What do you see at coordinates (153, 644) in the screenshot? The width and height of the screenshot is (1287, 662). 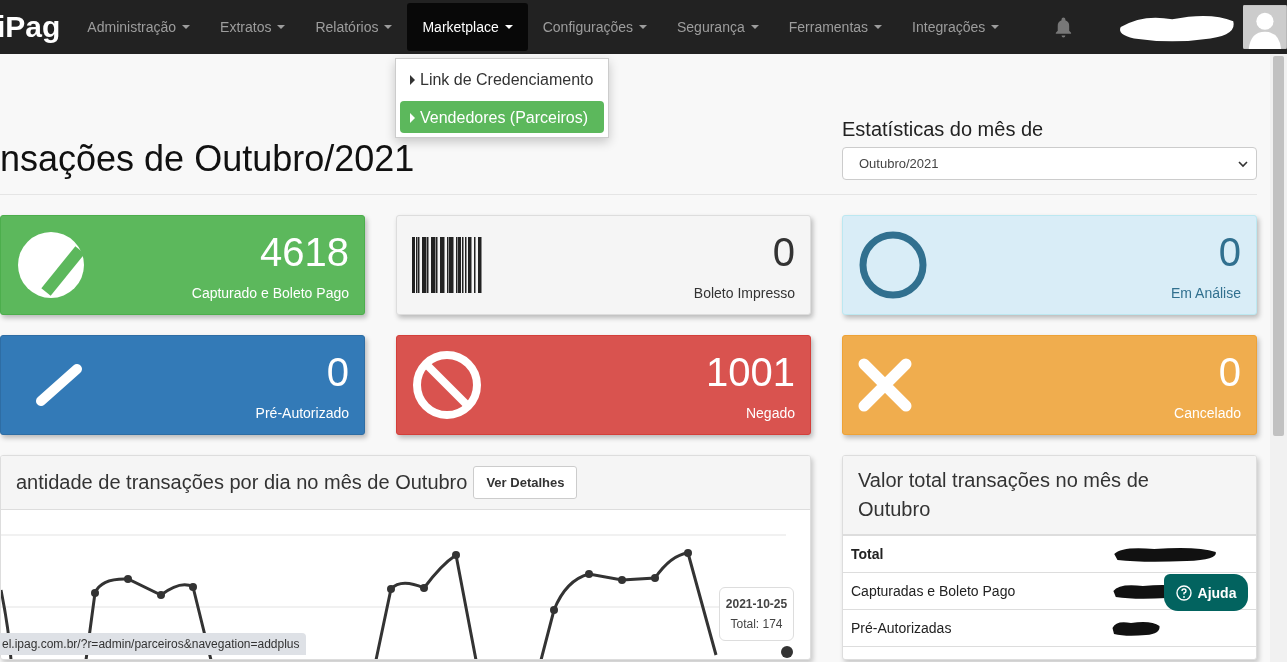 I see `status-url: el.ipag.com.br/?r=admin/parceiros&navegation=addplus` at bounding box center [153, 644].